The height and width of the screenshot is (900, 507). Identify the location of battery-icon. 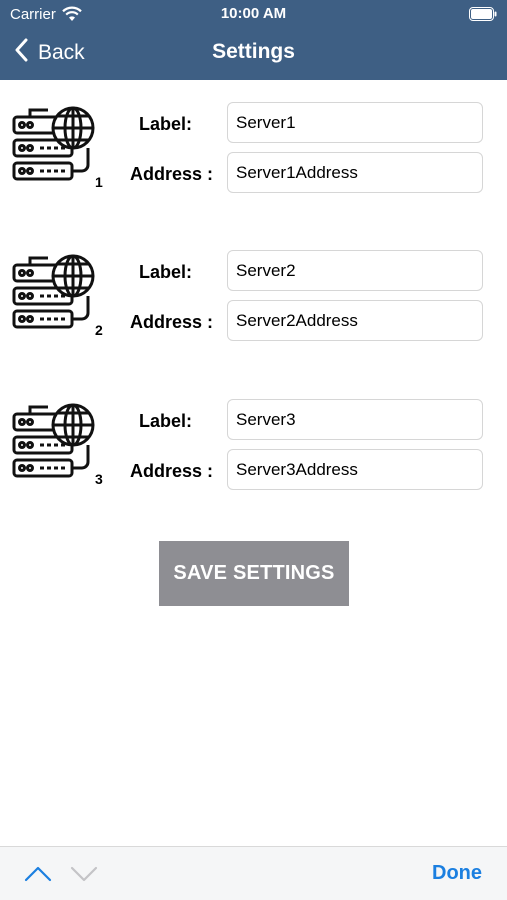
(483, 16).